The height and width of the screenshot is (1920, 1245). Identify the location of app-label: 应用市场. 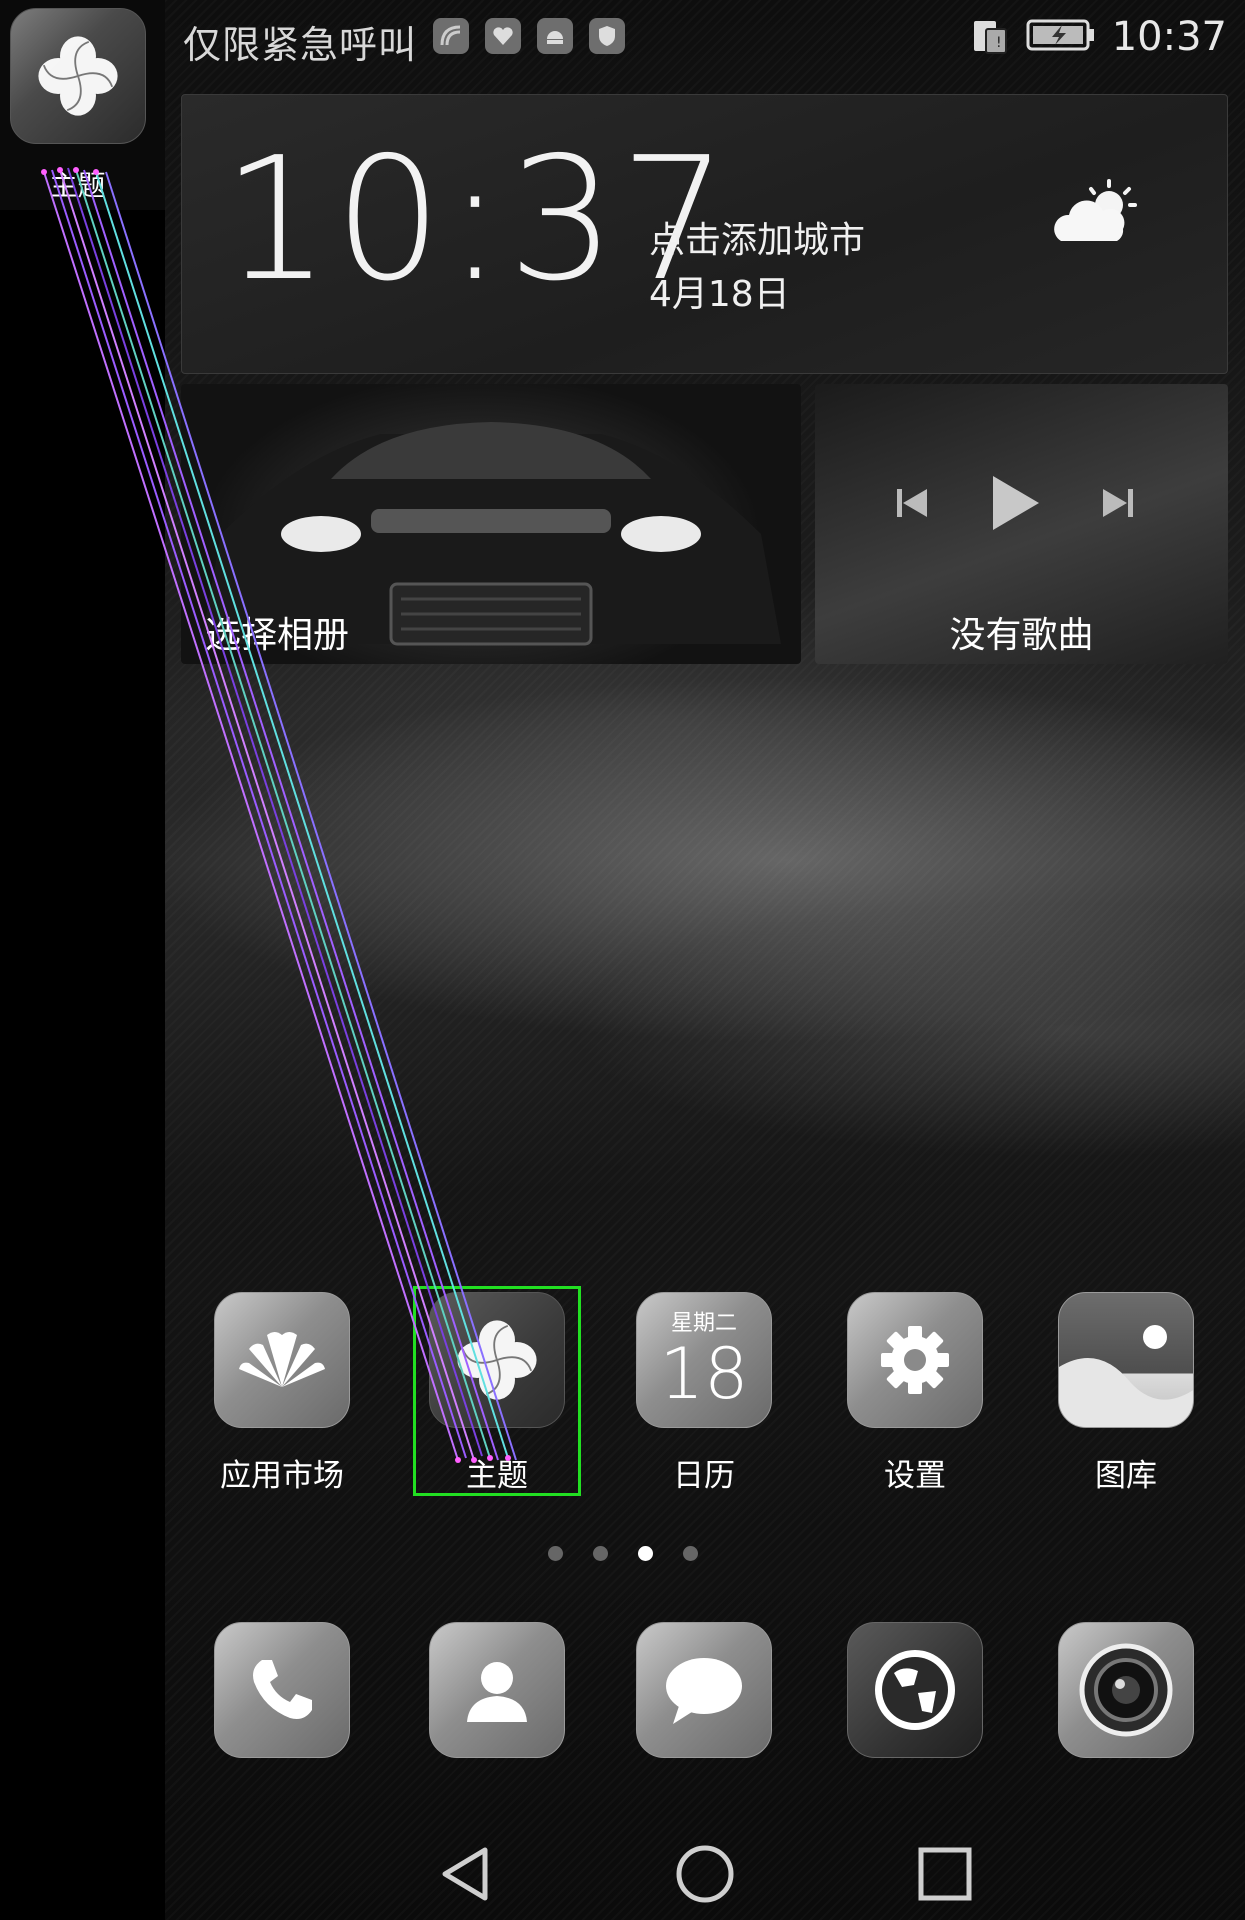
(282, 1476).